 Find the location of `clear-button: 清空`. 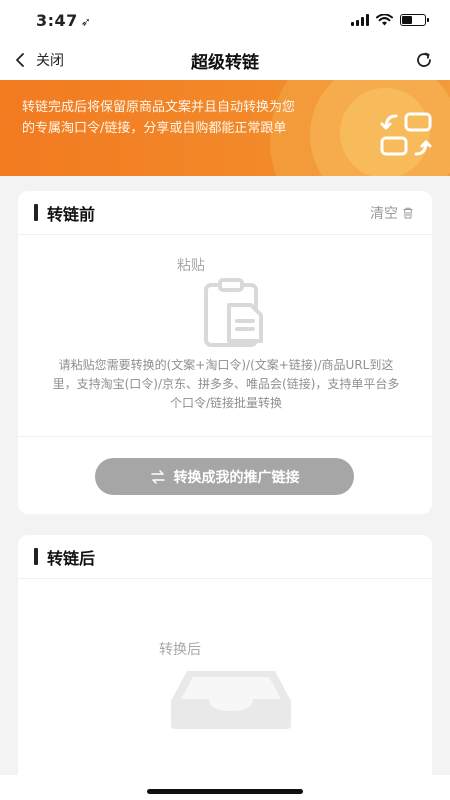

clear-button: 清空 is located at coordinates (392, 213).